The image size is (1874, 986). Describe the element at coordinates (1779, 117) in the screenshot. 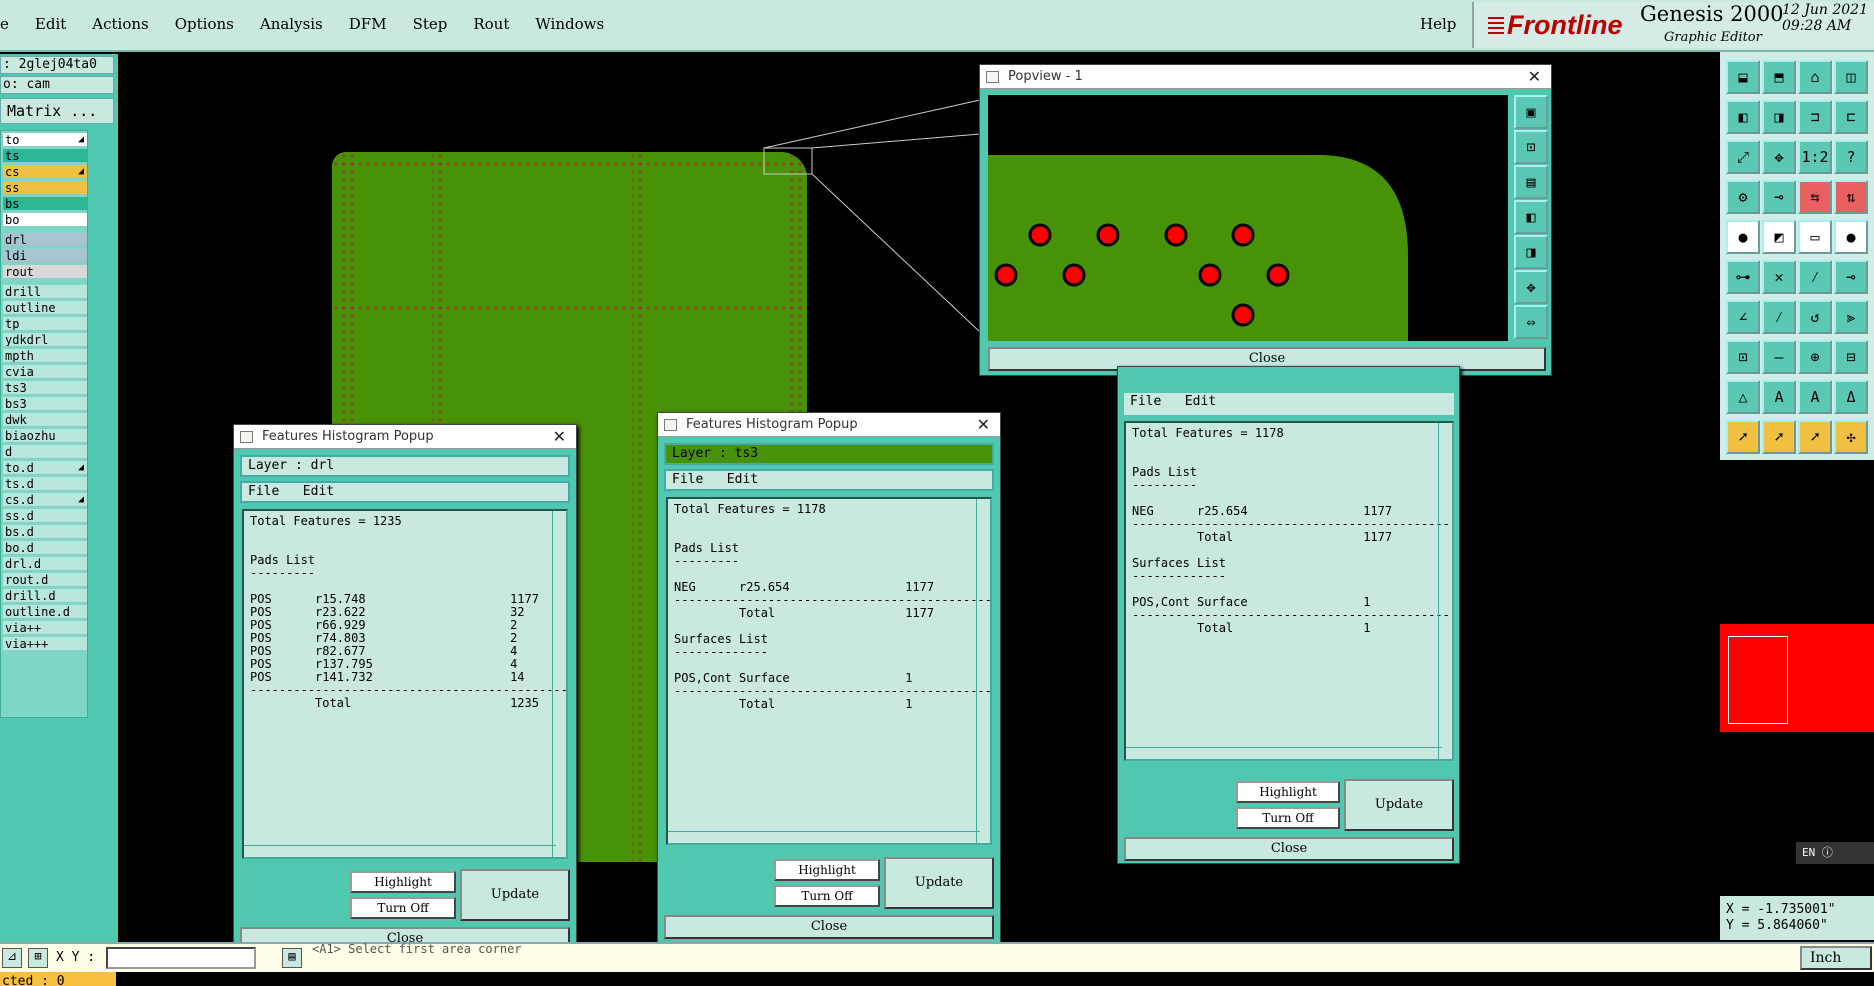

I see `tool-next-icon: ◨` at that location.